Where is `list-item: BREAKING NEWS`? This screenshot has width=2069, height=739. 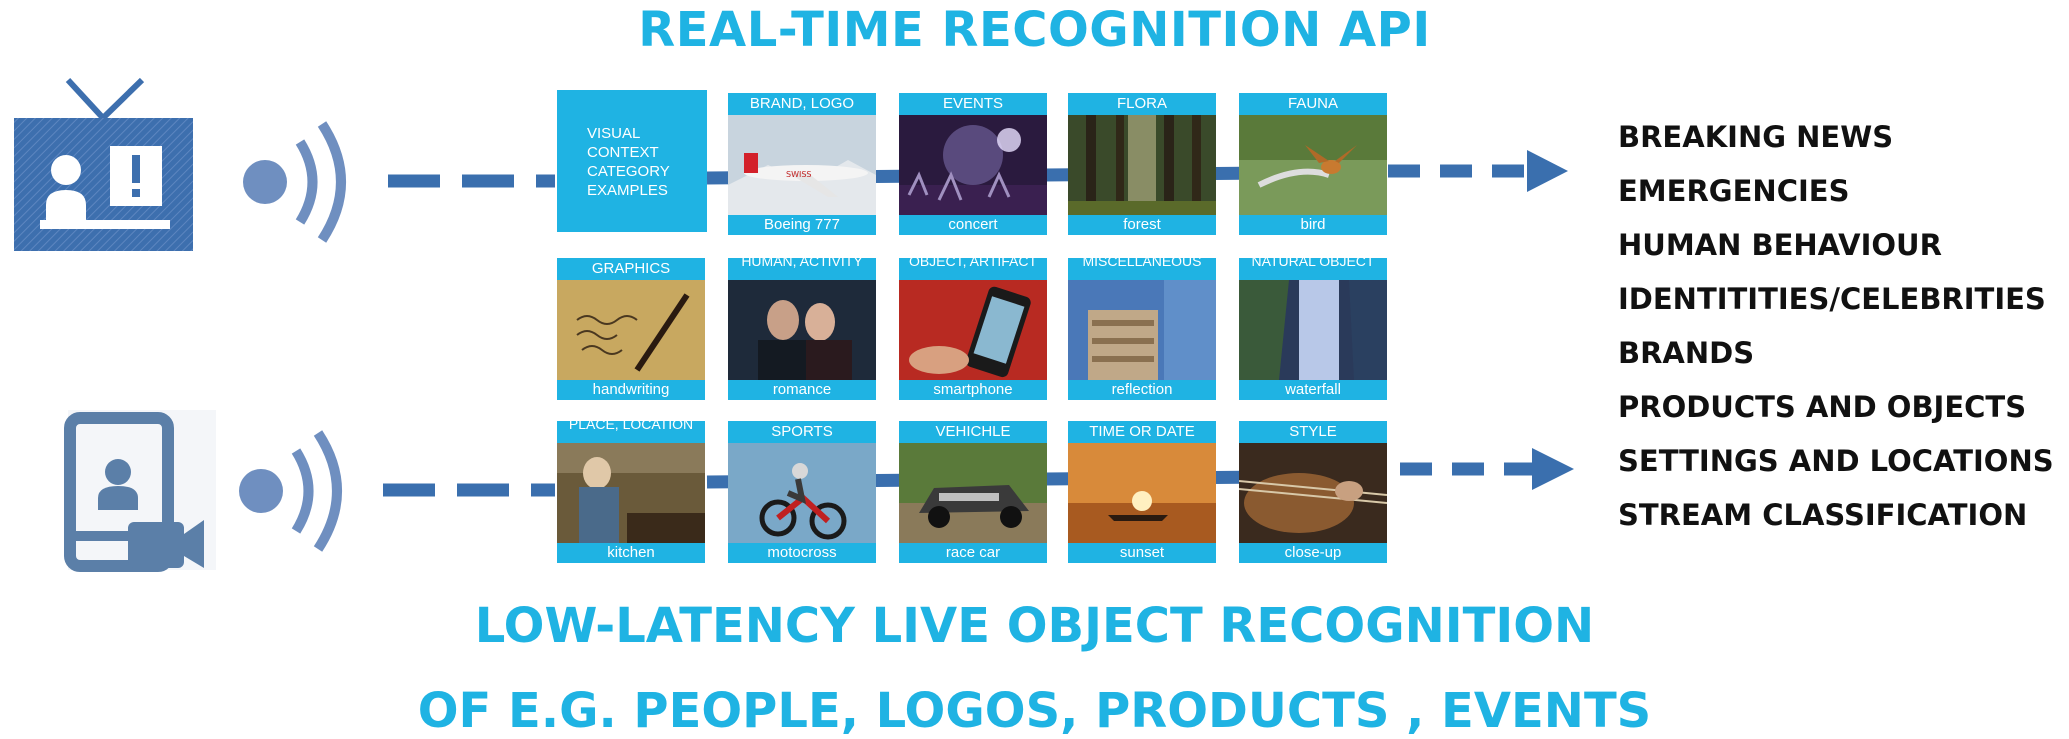 list-item: BREAKING NEWS is located at coordinates (1756, 137).